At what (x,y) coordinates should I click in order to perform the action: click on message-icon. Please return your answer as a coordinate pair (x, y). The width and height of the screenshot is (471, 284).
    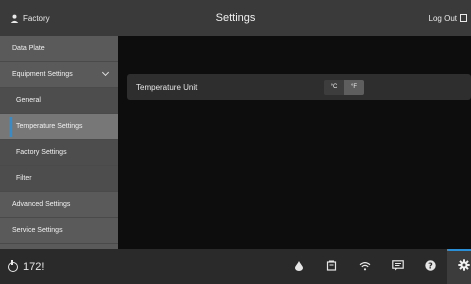
    Looking at the image, I should click on (397, 267).